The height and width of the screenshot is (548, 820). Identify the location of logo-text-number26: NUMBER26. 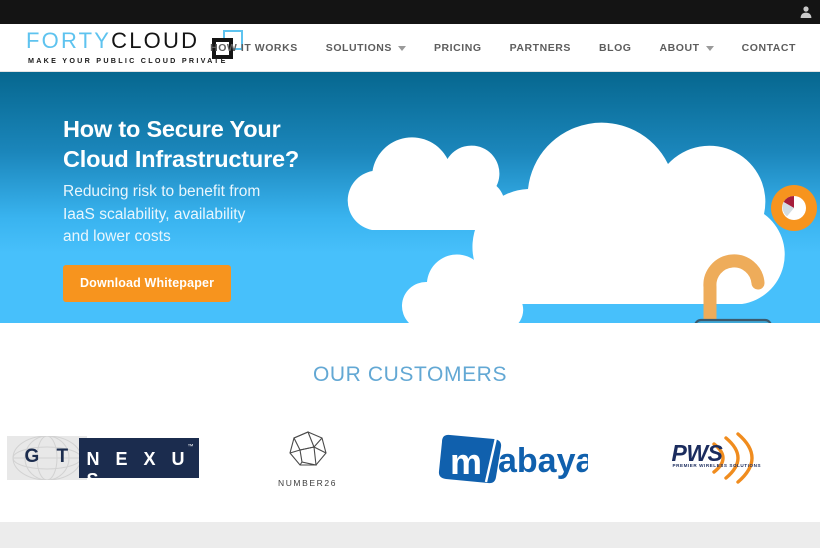
(307, 483).